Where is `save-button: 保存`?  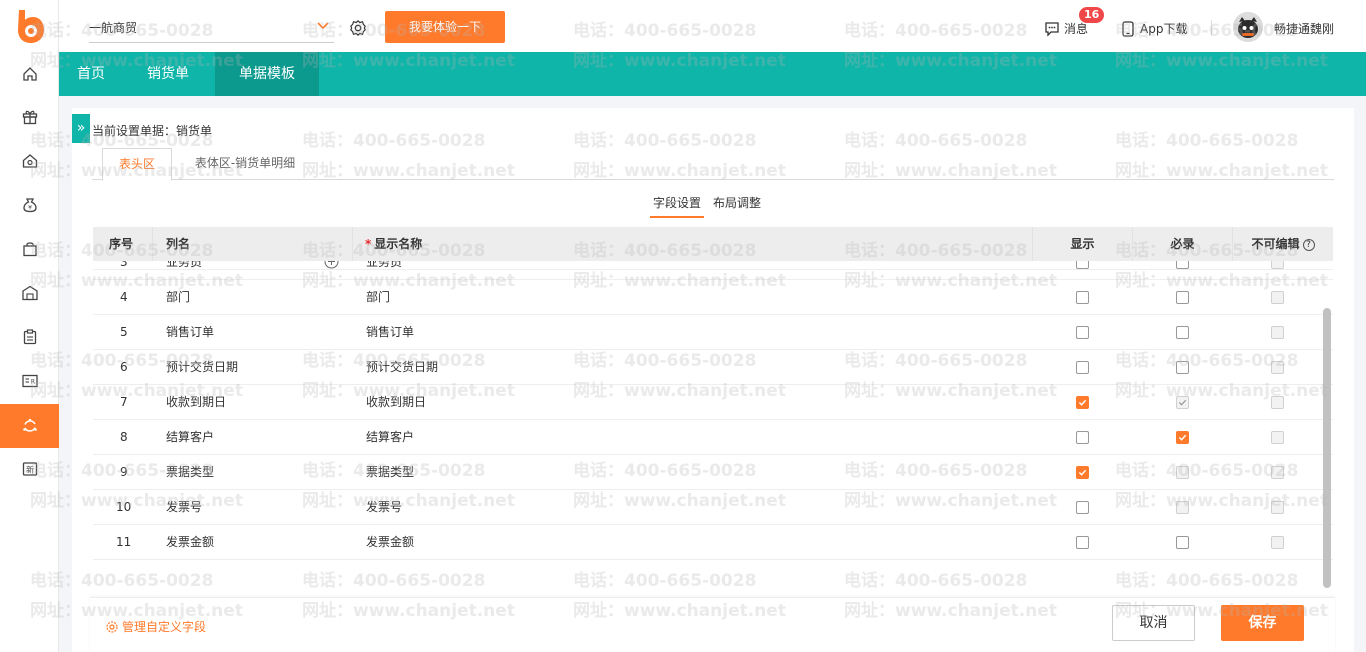
save-button: 保存 is located at coordinates (1262, 623).